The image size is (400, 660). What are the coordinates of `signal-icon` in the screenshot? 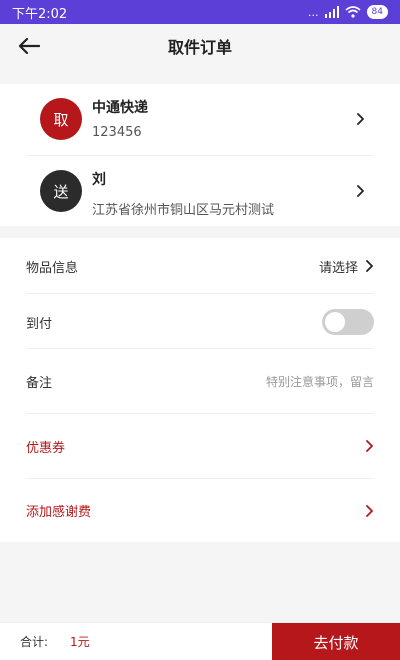 It's located at (331, 12).